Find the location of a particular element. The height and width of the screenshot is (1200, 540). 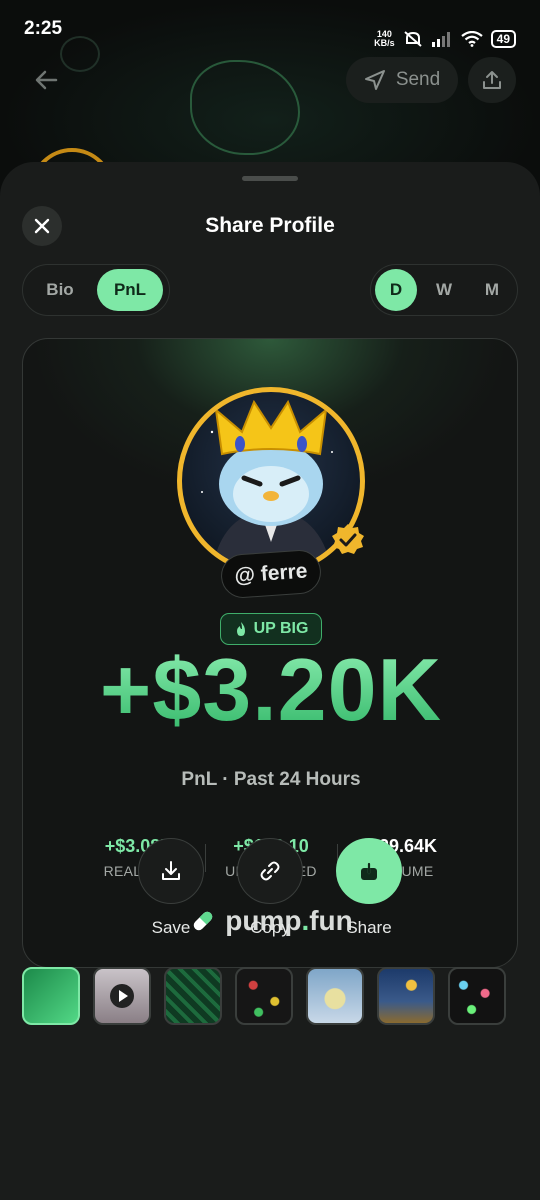

save-label: Save is located at coordinates (171, 927).